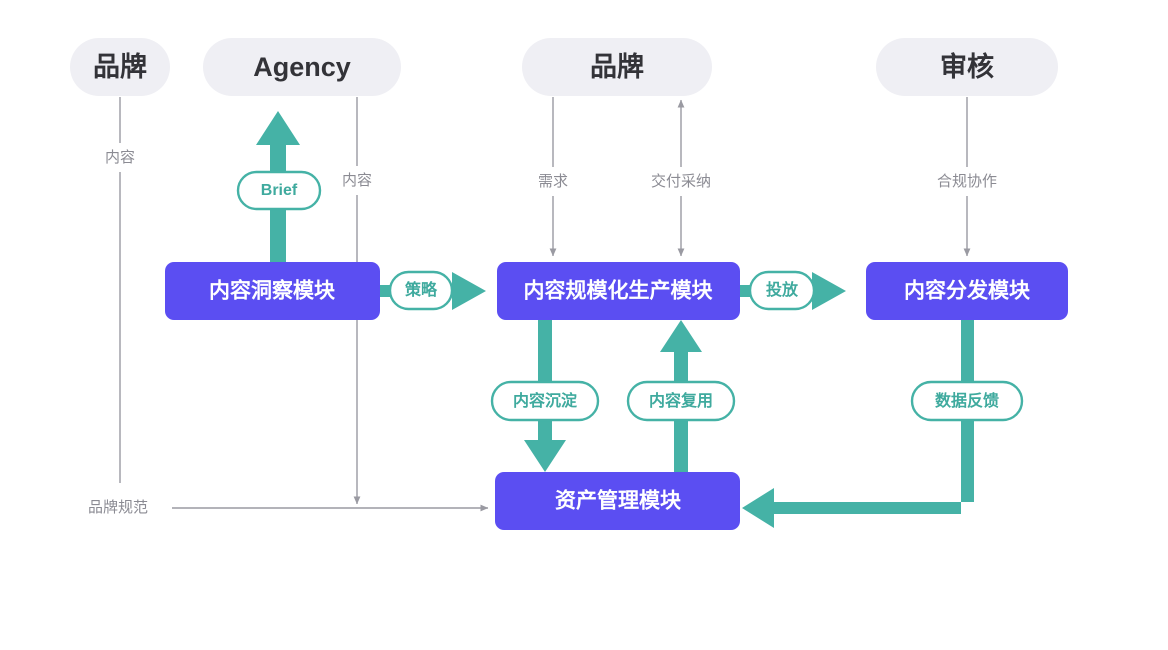 This screenshot has height=650, width=1168. I want to click on chip-label: 数据反馈, so click(967, 400).